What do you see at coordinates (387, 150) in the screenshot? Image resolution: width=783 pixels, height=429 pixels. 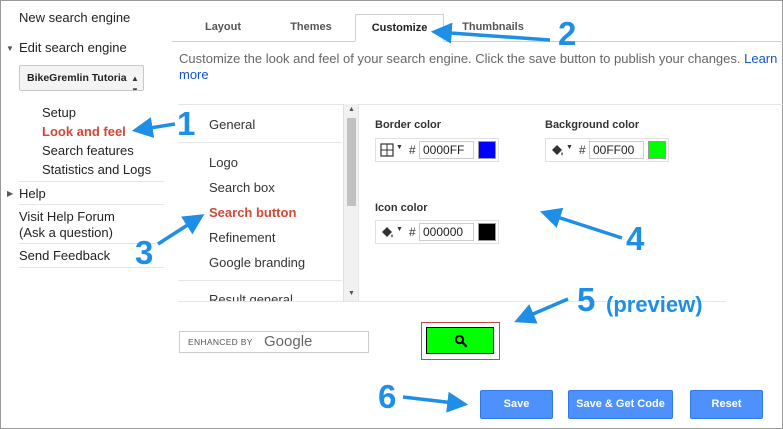 I see `border-grid-icon` at bounding box center [387, 150].